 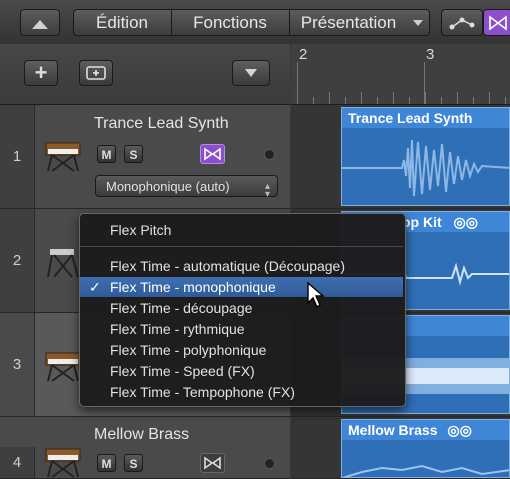 I want to click on checkmark-icon: ✓, so click(x=95, y=287).